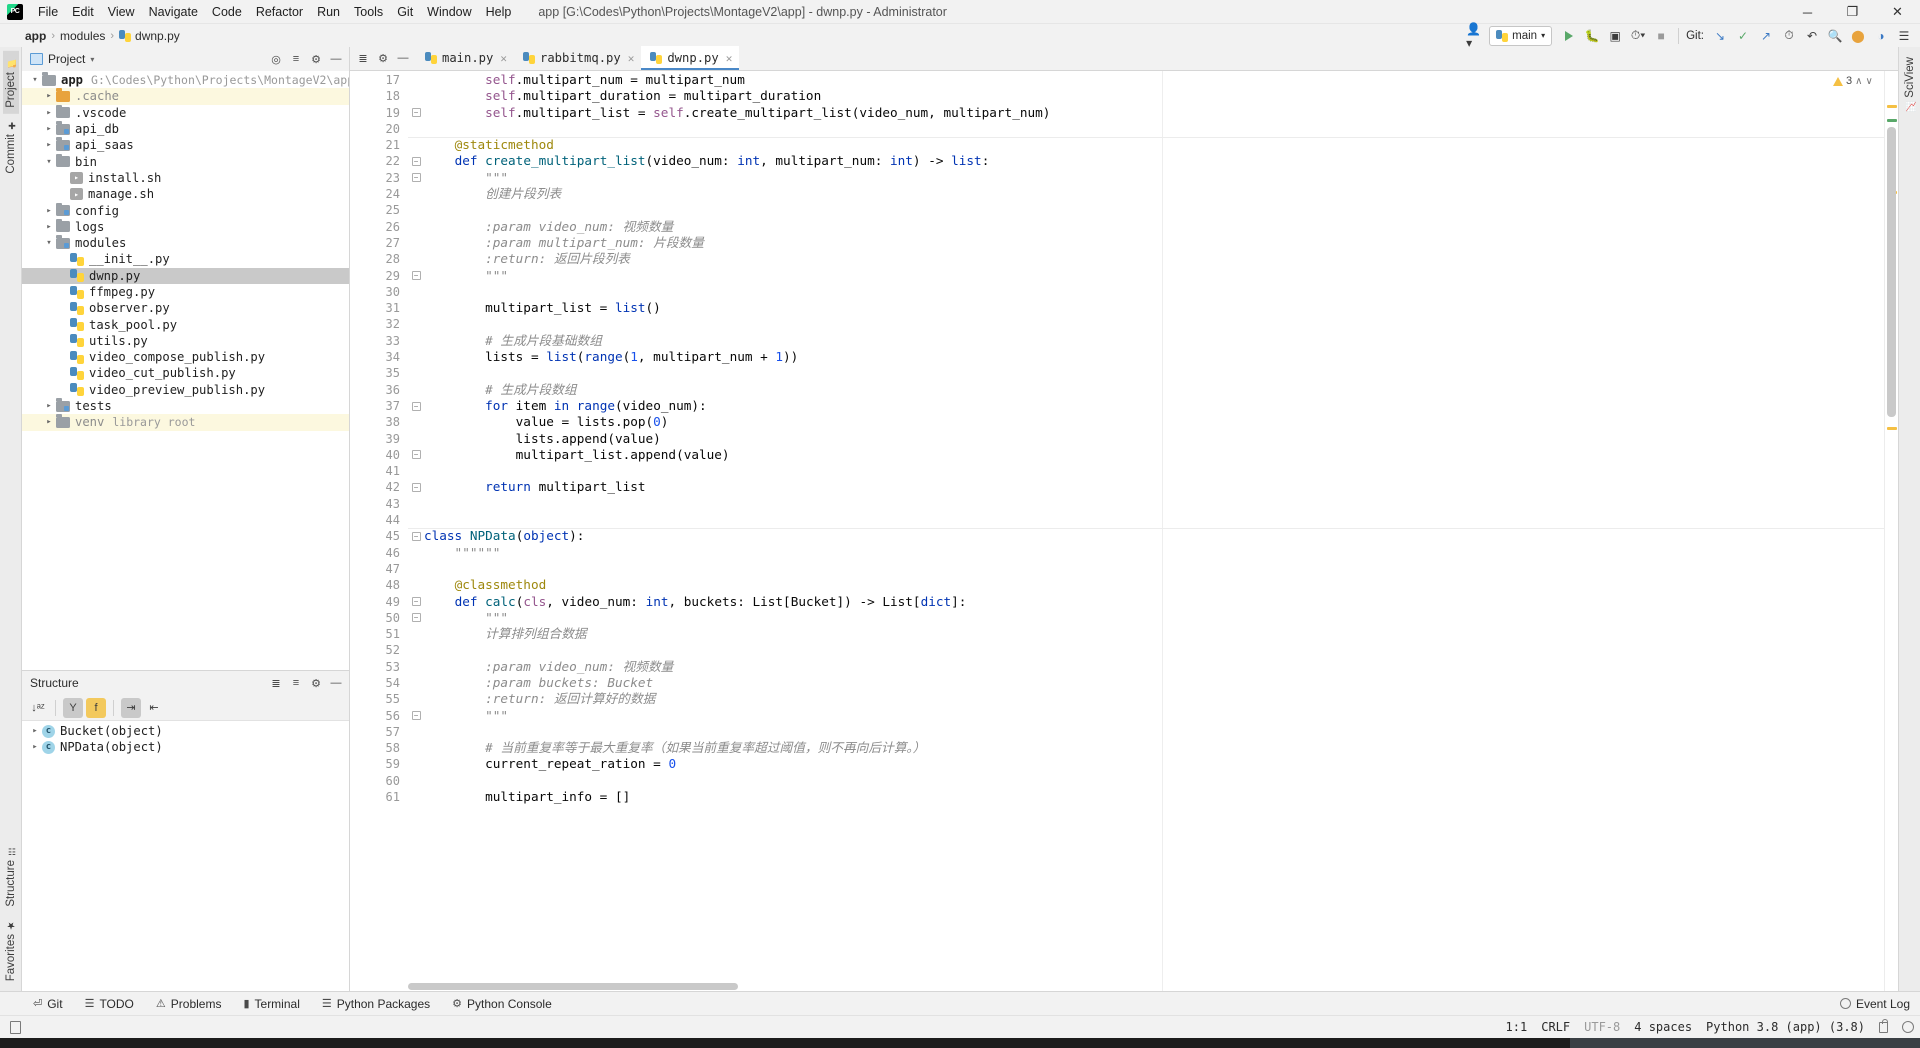 The image size is (1920, 1048). What do you see at coordinates (1883, 1025) in the screenshot?
I see `read-only-lock-icon` at bounding box center [1883, 1025].